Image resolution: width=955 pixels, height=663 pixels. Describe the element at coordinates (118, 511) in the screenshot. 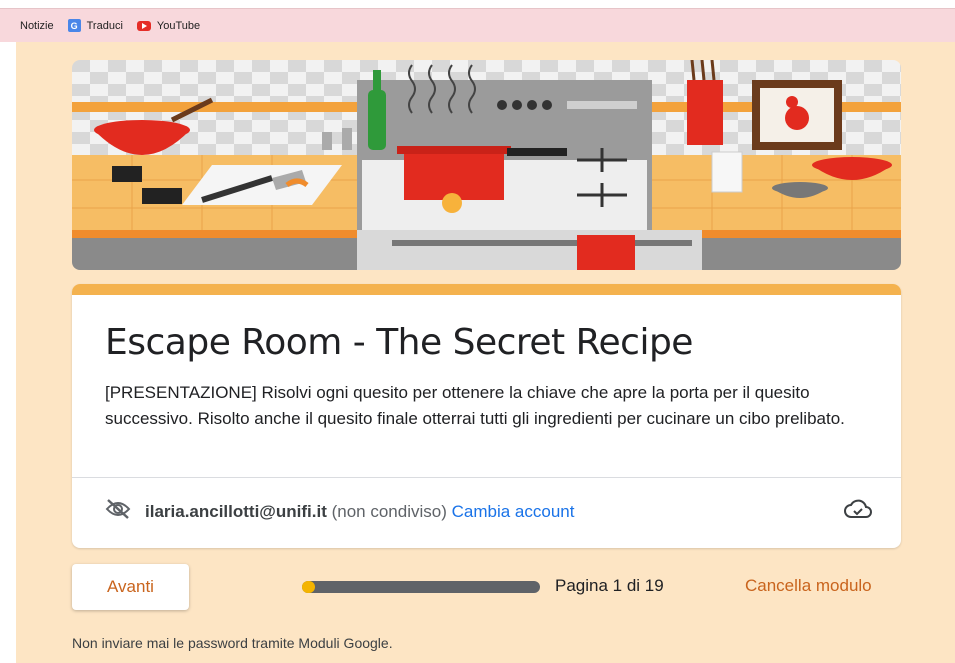

I see `eye-off-icon` at that location.